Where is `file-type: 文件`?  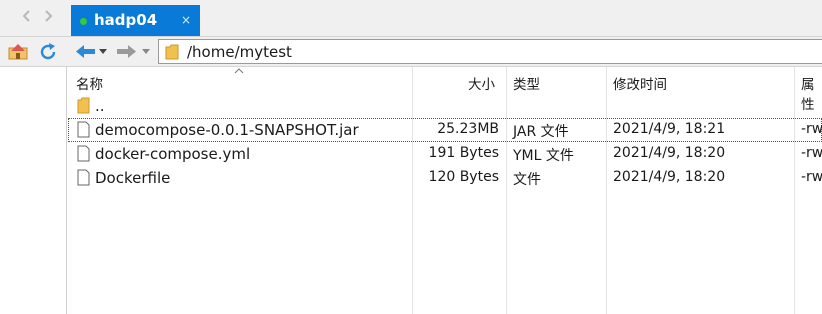 file-type: 文件 is located at coordinates (527, 180).